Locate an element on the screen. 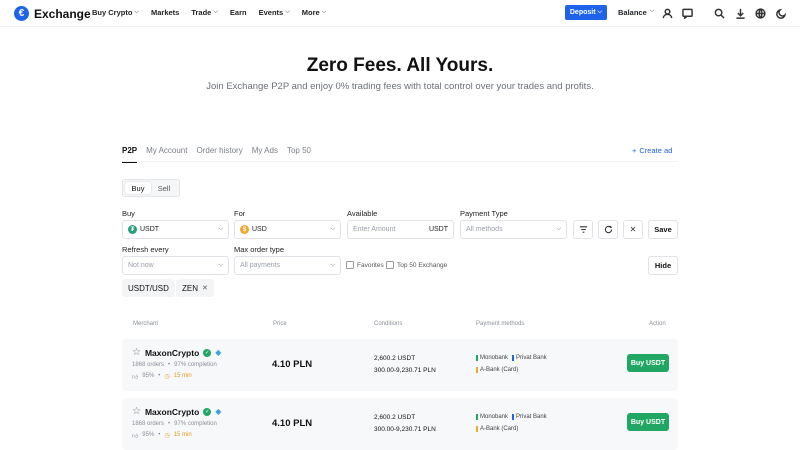  payment-type-select: All methods ⌵ is located at coordinates (513, 229).